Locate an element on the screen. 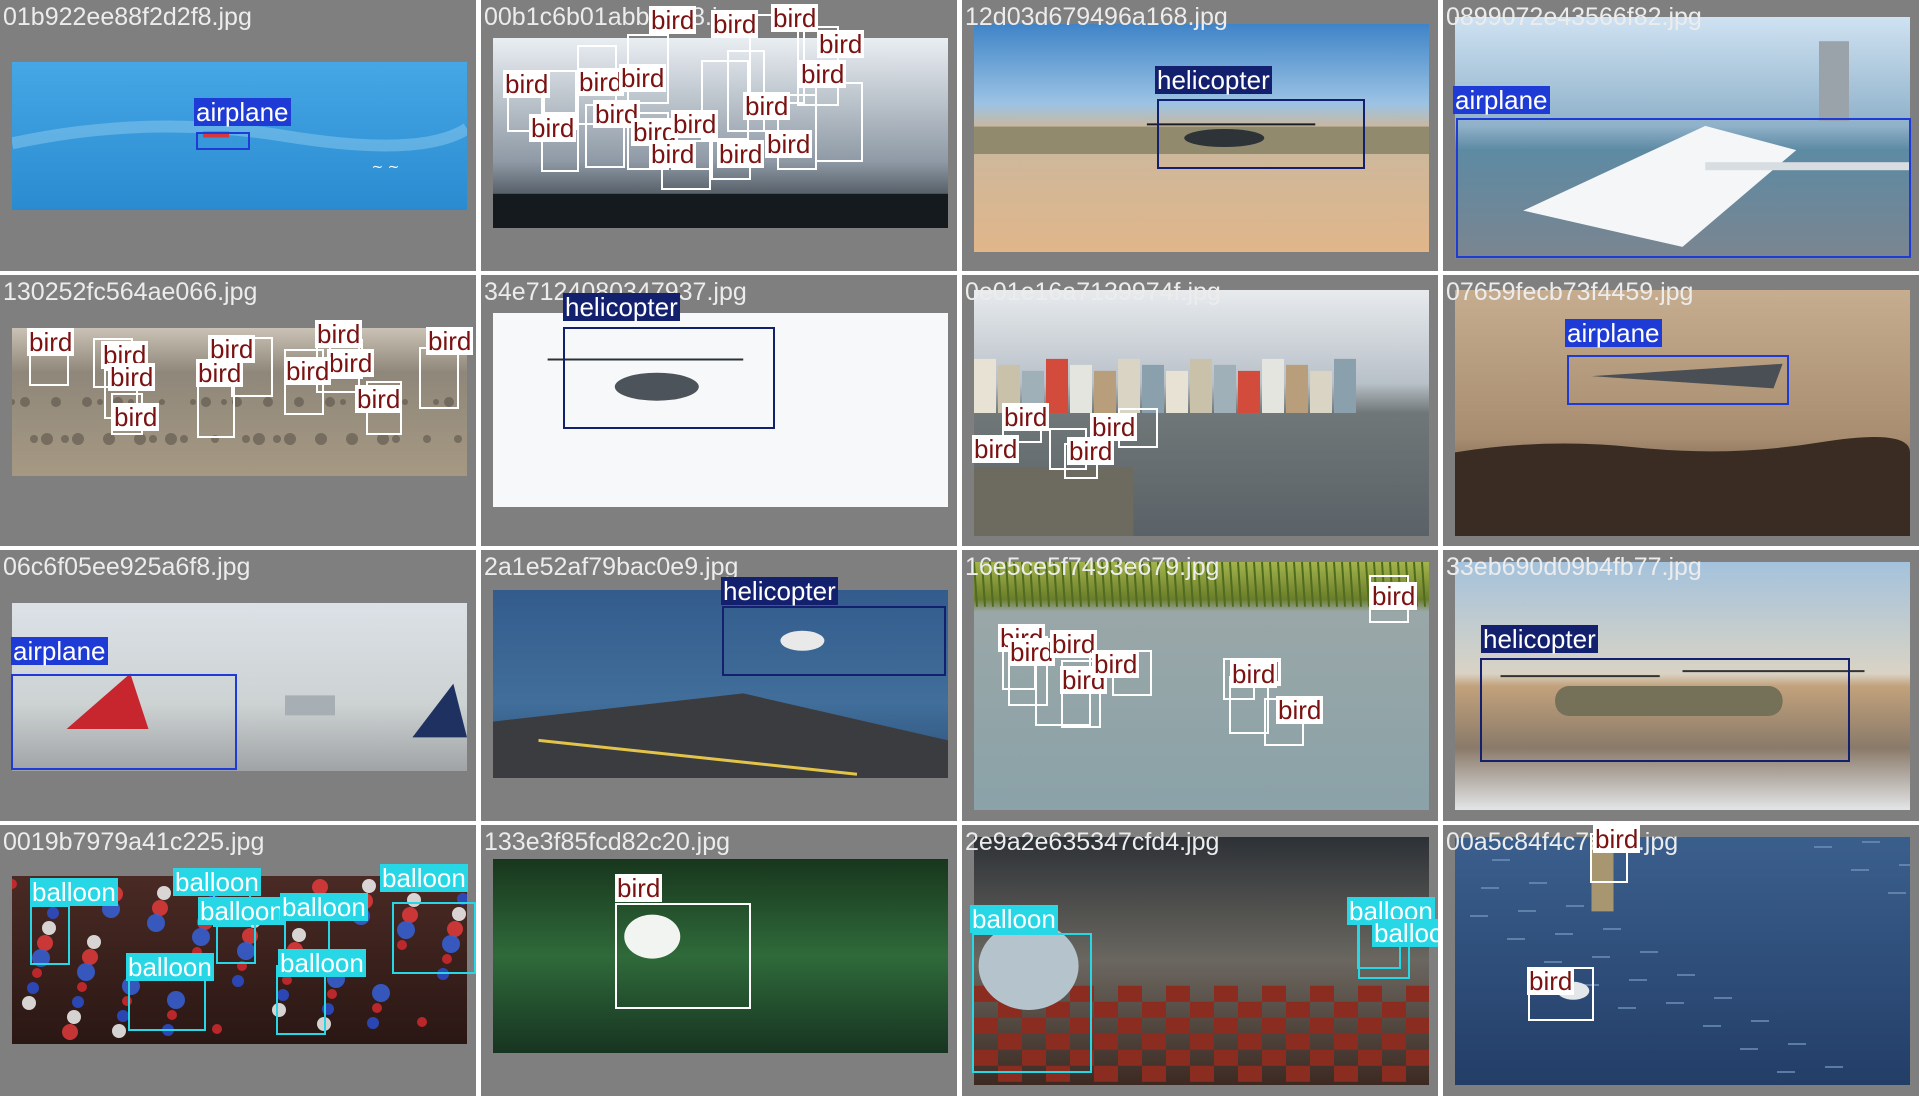 Image resolution: width=1920 pixels, height=1100 pixels. filename-label: 33eb690d09b4fb77.jpg is located at coordinates (1574, 567).